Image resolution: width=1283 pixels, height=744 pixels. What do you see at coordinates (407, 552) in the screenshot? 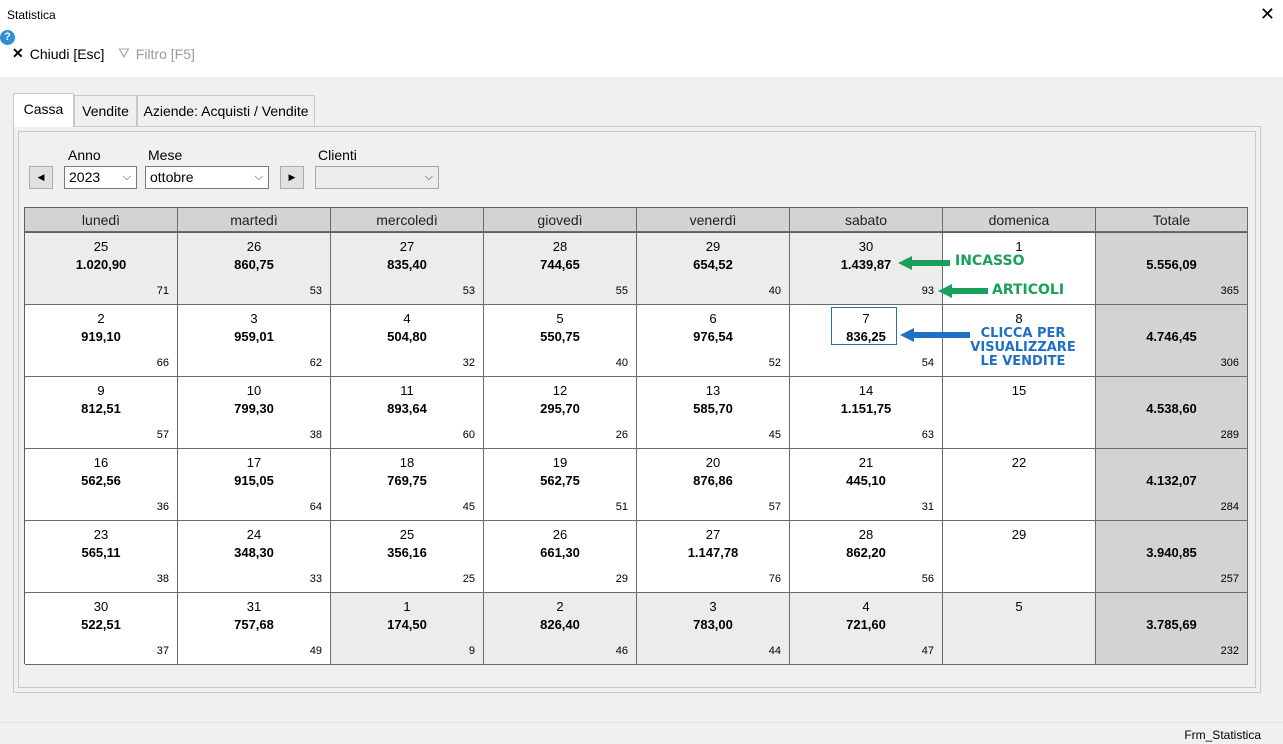
I see `day-amount: 356,16` at bounding box center [407, 552].